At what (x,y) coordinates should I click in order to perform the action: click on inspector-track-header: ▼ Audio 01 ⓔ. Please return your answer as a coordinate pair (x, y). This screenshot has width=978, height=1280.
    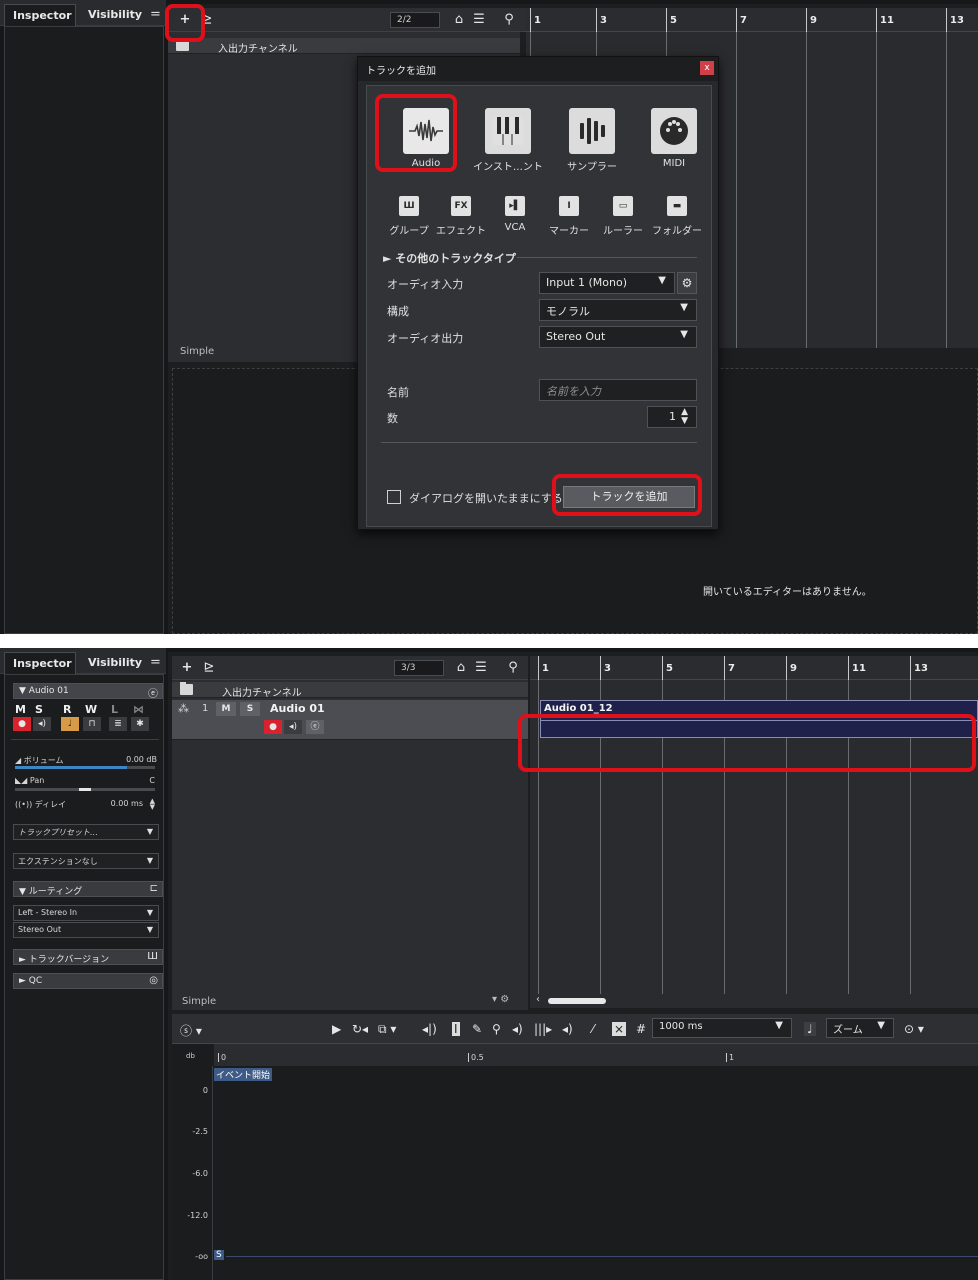
    Looking at the image, I should click on (88, 691).